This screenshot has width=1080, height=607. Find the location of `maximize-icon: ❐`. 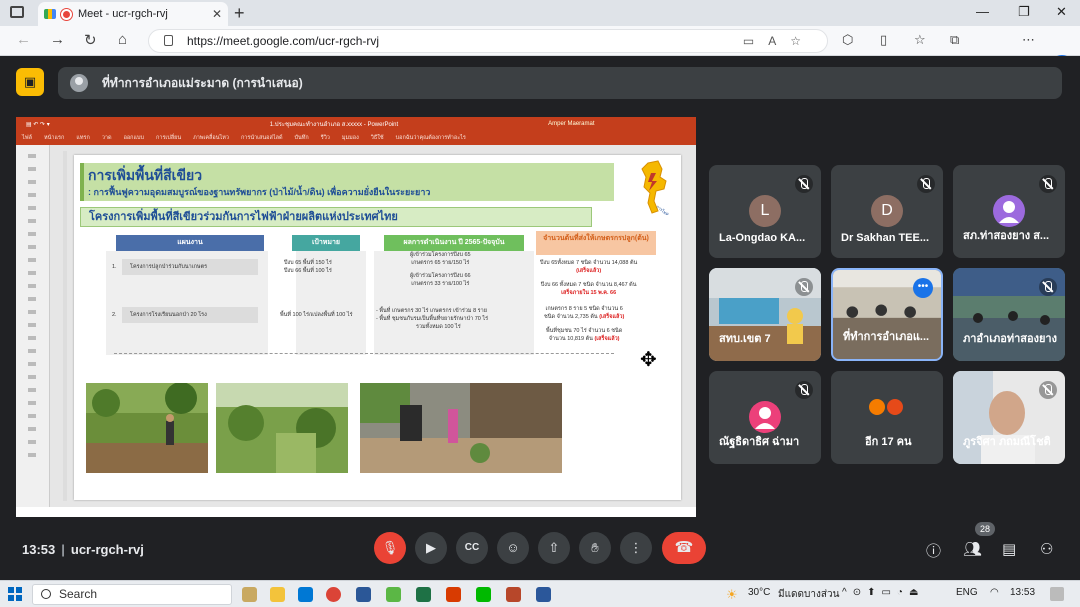

maximize-icon: ❐ is located at coordinates (1024, 12).